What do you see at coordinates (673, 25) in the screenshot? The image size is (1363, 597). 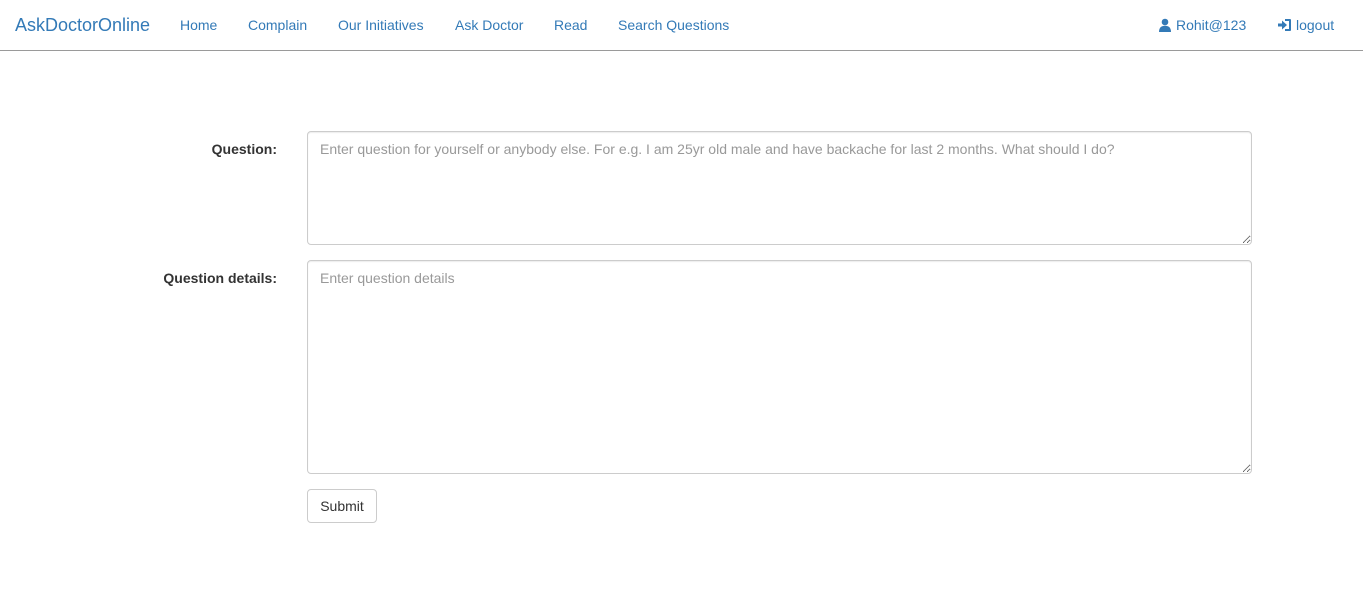 I see `nav-link-search-questions: Search Questions` at bounding box center [673, 25].